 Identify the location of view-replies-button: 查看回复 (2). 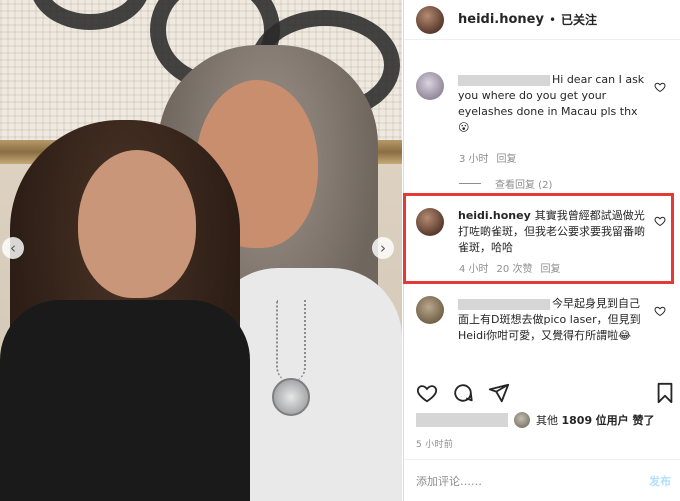
(505, 183).